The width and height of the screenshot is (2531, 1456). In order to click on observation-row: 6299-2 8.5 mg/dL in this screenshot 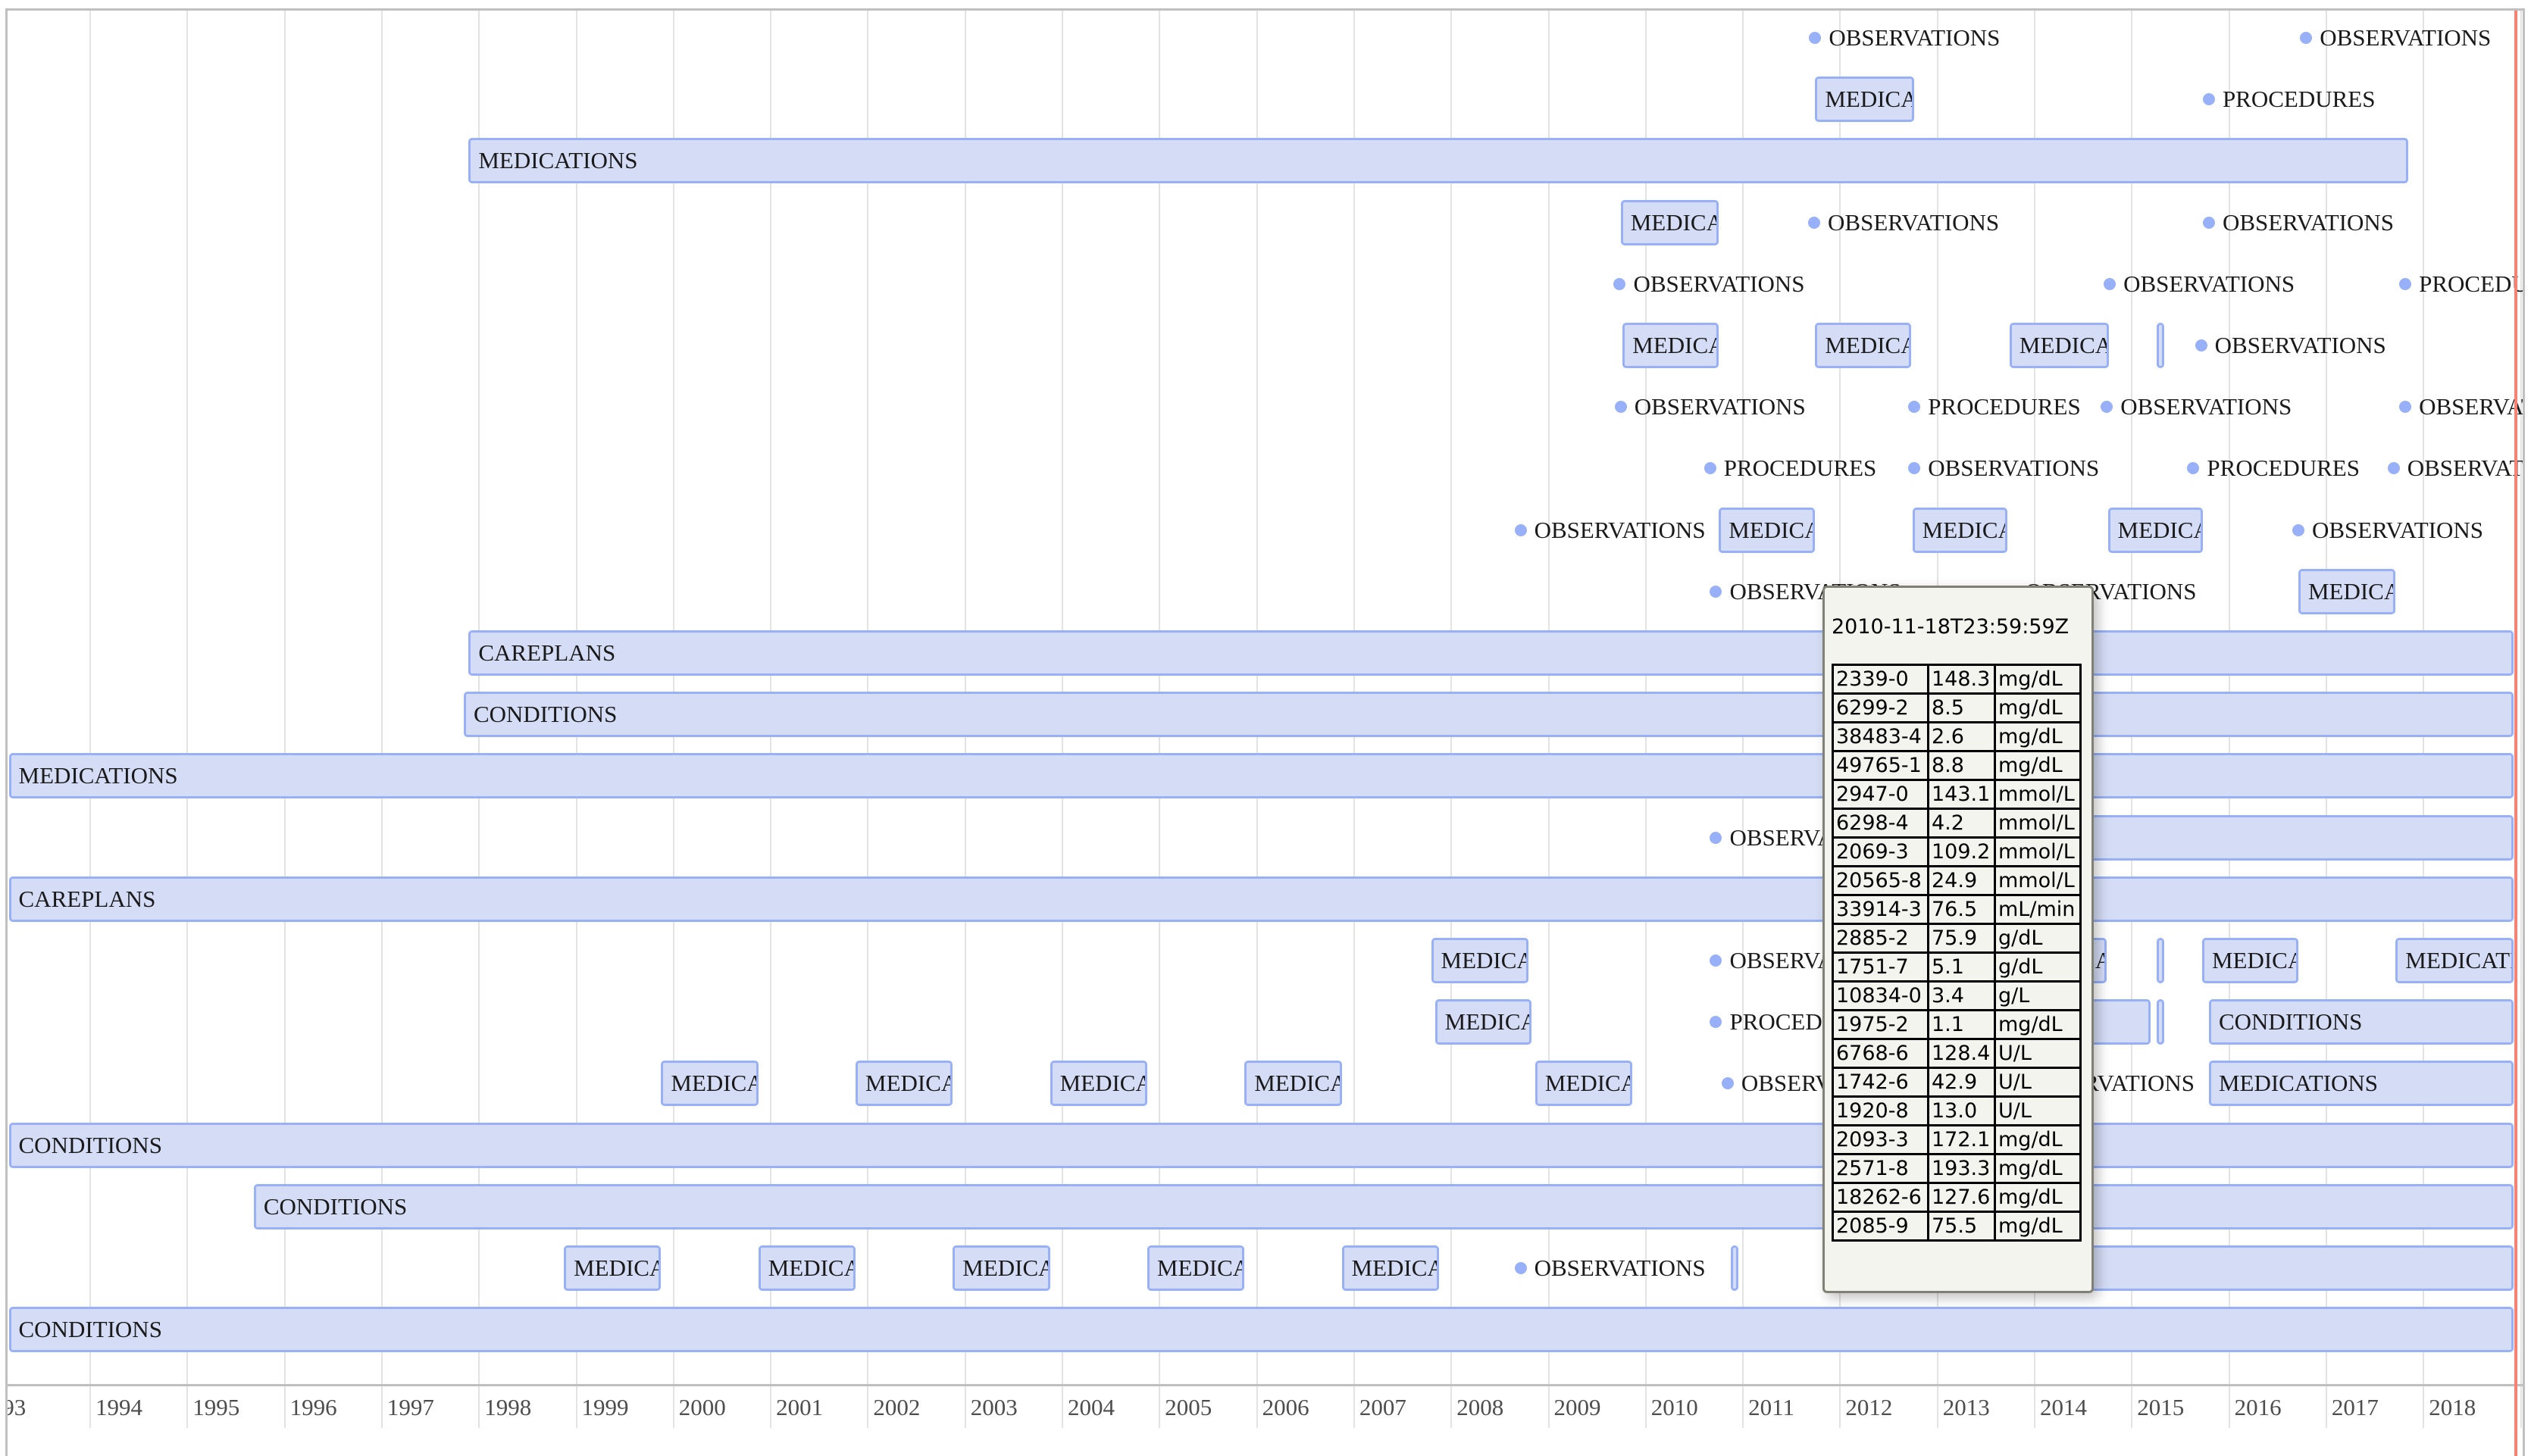, I will do `click(1957, 707)`.